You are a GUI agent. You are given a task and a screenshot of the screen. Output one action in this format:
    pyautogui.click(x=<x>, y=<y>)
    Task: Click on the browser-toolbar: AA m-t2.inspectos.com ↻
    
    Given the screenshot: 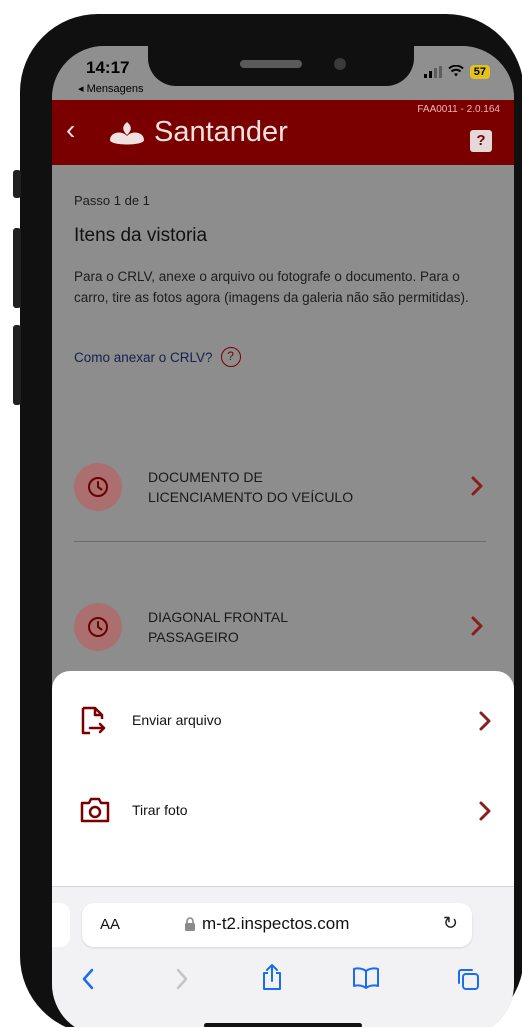 What is the action you would take?
    pyautogui.click(x=283, y=956)
    